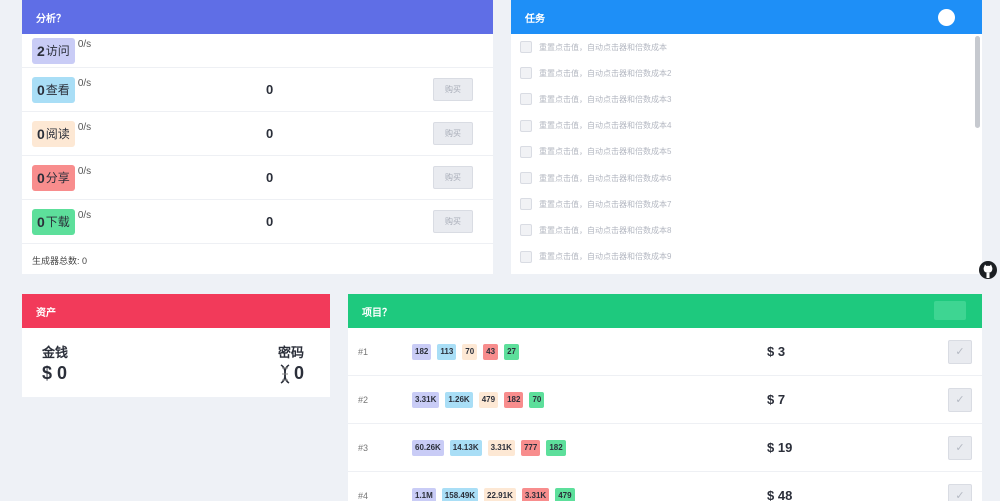 The image size is (1000, 501). I want to click on assets-title: 资产, so click(46, 313).